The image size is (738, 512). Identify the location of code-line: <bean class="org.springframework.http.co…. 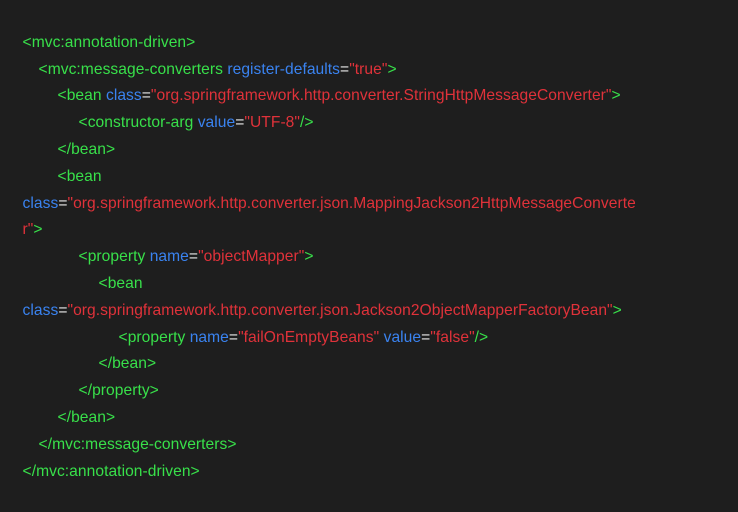
(369, 80).